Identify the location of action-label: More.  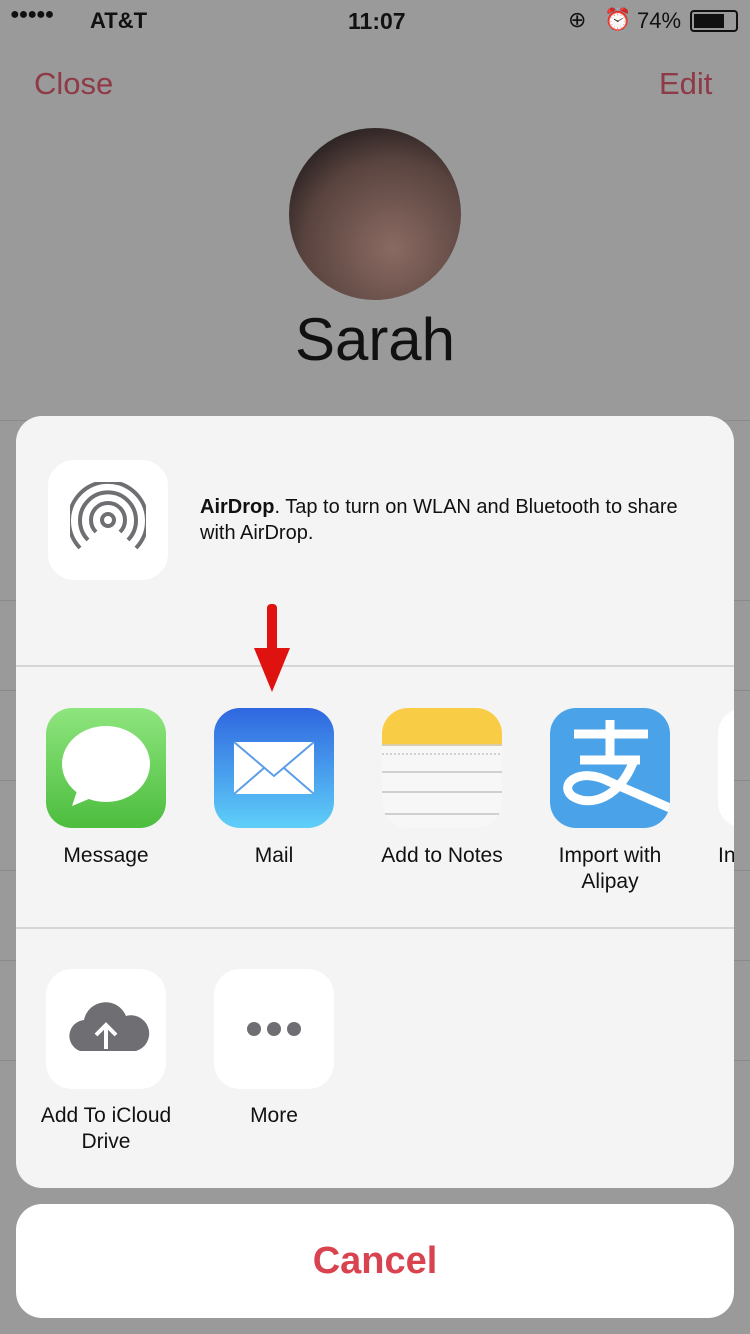
(274, 1115).